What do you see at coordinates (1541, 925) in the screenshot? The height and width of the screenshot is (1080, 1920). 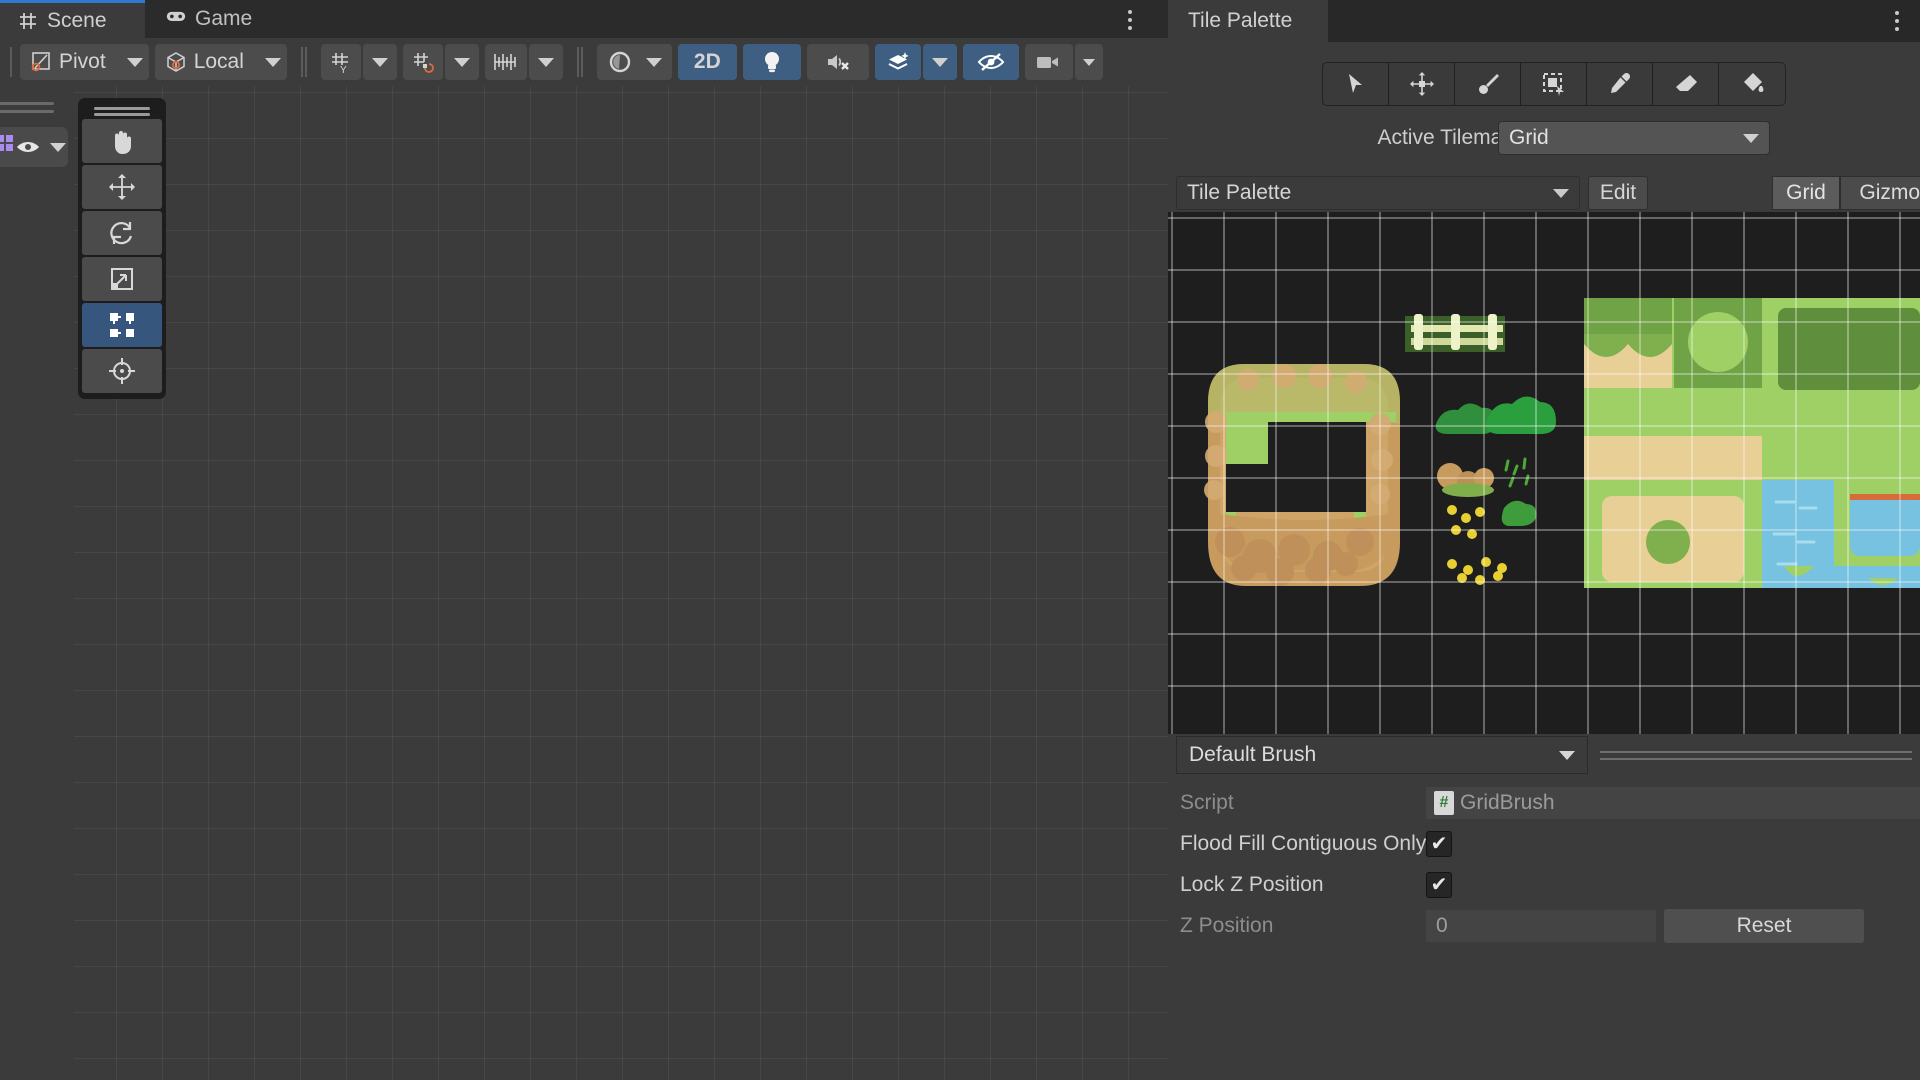 I see `z-position-input: 0` at bounding box center [1541, 925].